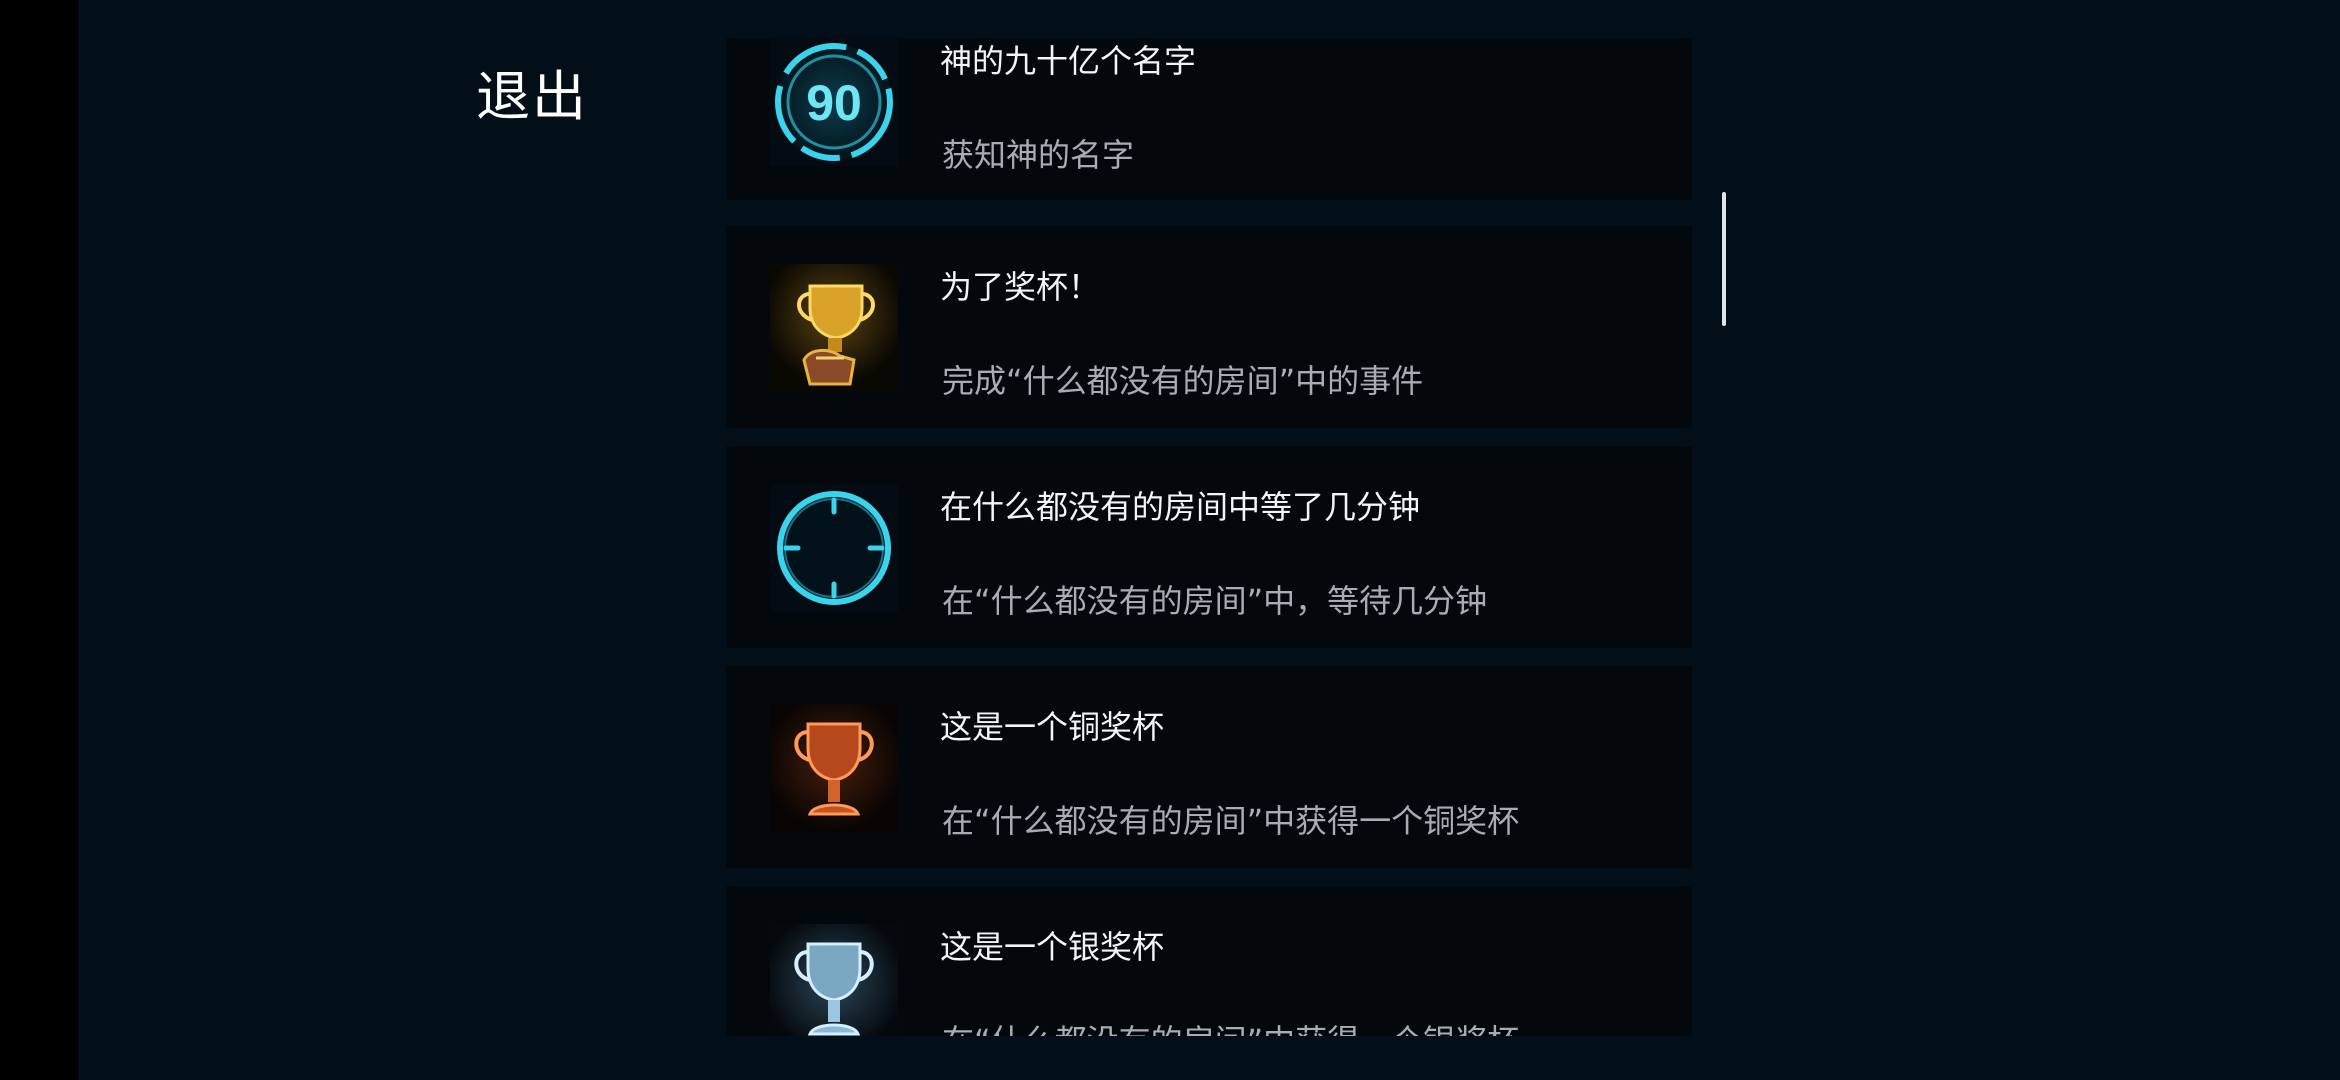 Image resolution: width=2340 pixels, height=1080 pixels. Describe the element at coordinates (1020, 287) in the screenshot. I see `achievement-title: 为了奖杯！` at that location.